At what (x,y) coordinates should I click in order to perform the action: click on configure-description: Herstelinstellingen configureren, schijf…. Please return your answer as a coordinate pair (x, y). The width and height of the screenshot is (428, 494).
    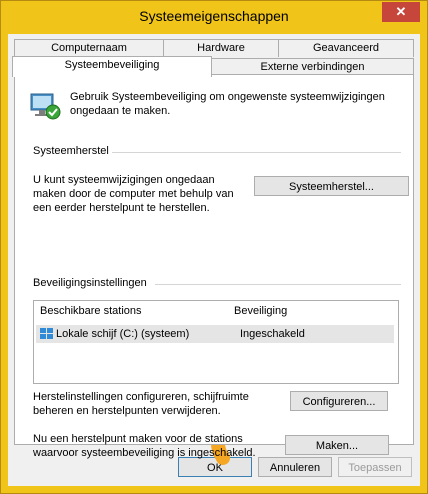
    Looking at the image, I should click on (141, 404).